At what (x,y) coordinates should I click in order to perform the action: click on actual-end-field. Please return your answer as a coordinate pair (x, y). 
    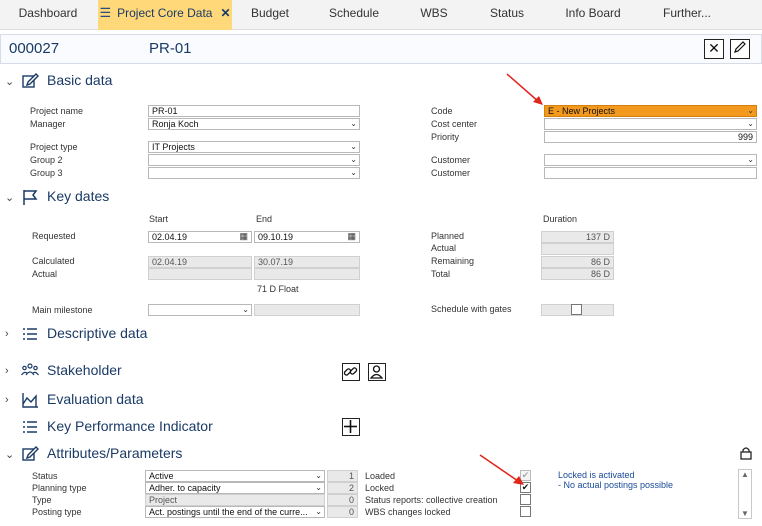
    Looking at the image, I should click on (307, 274).